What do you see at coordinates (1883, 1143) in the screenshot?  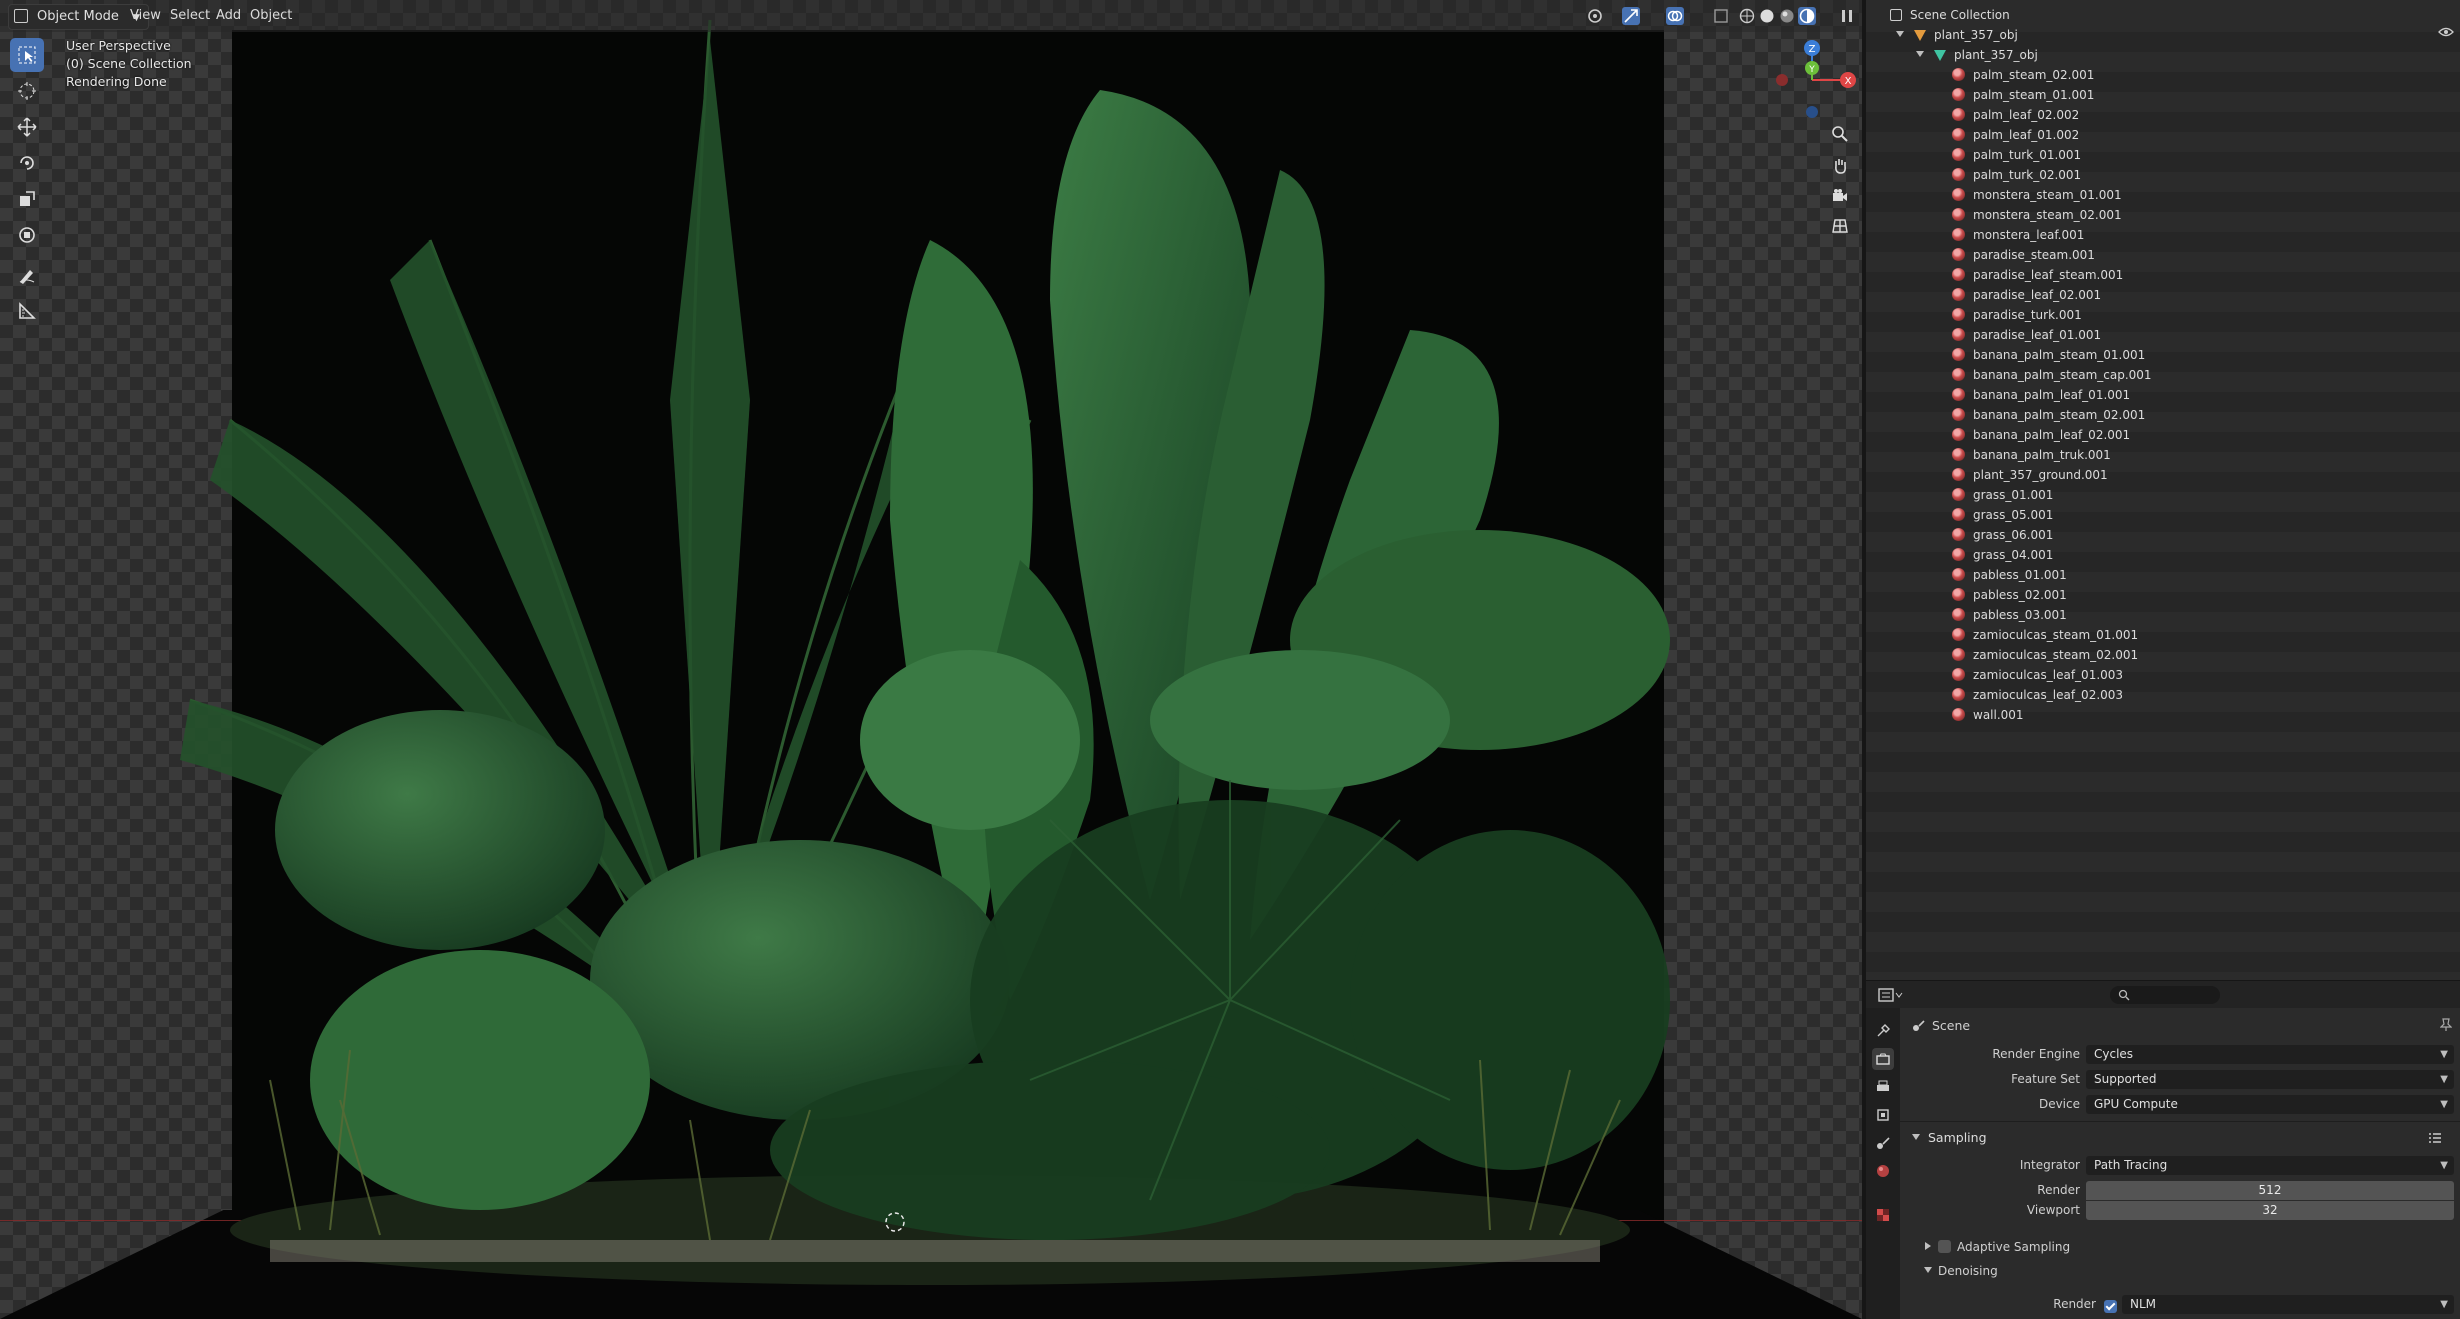 I see `tab-scene` at bounding box center [1883, 1143].